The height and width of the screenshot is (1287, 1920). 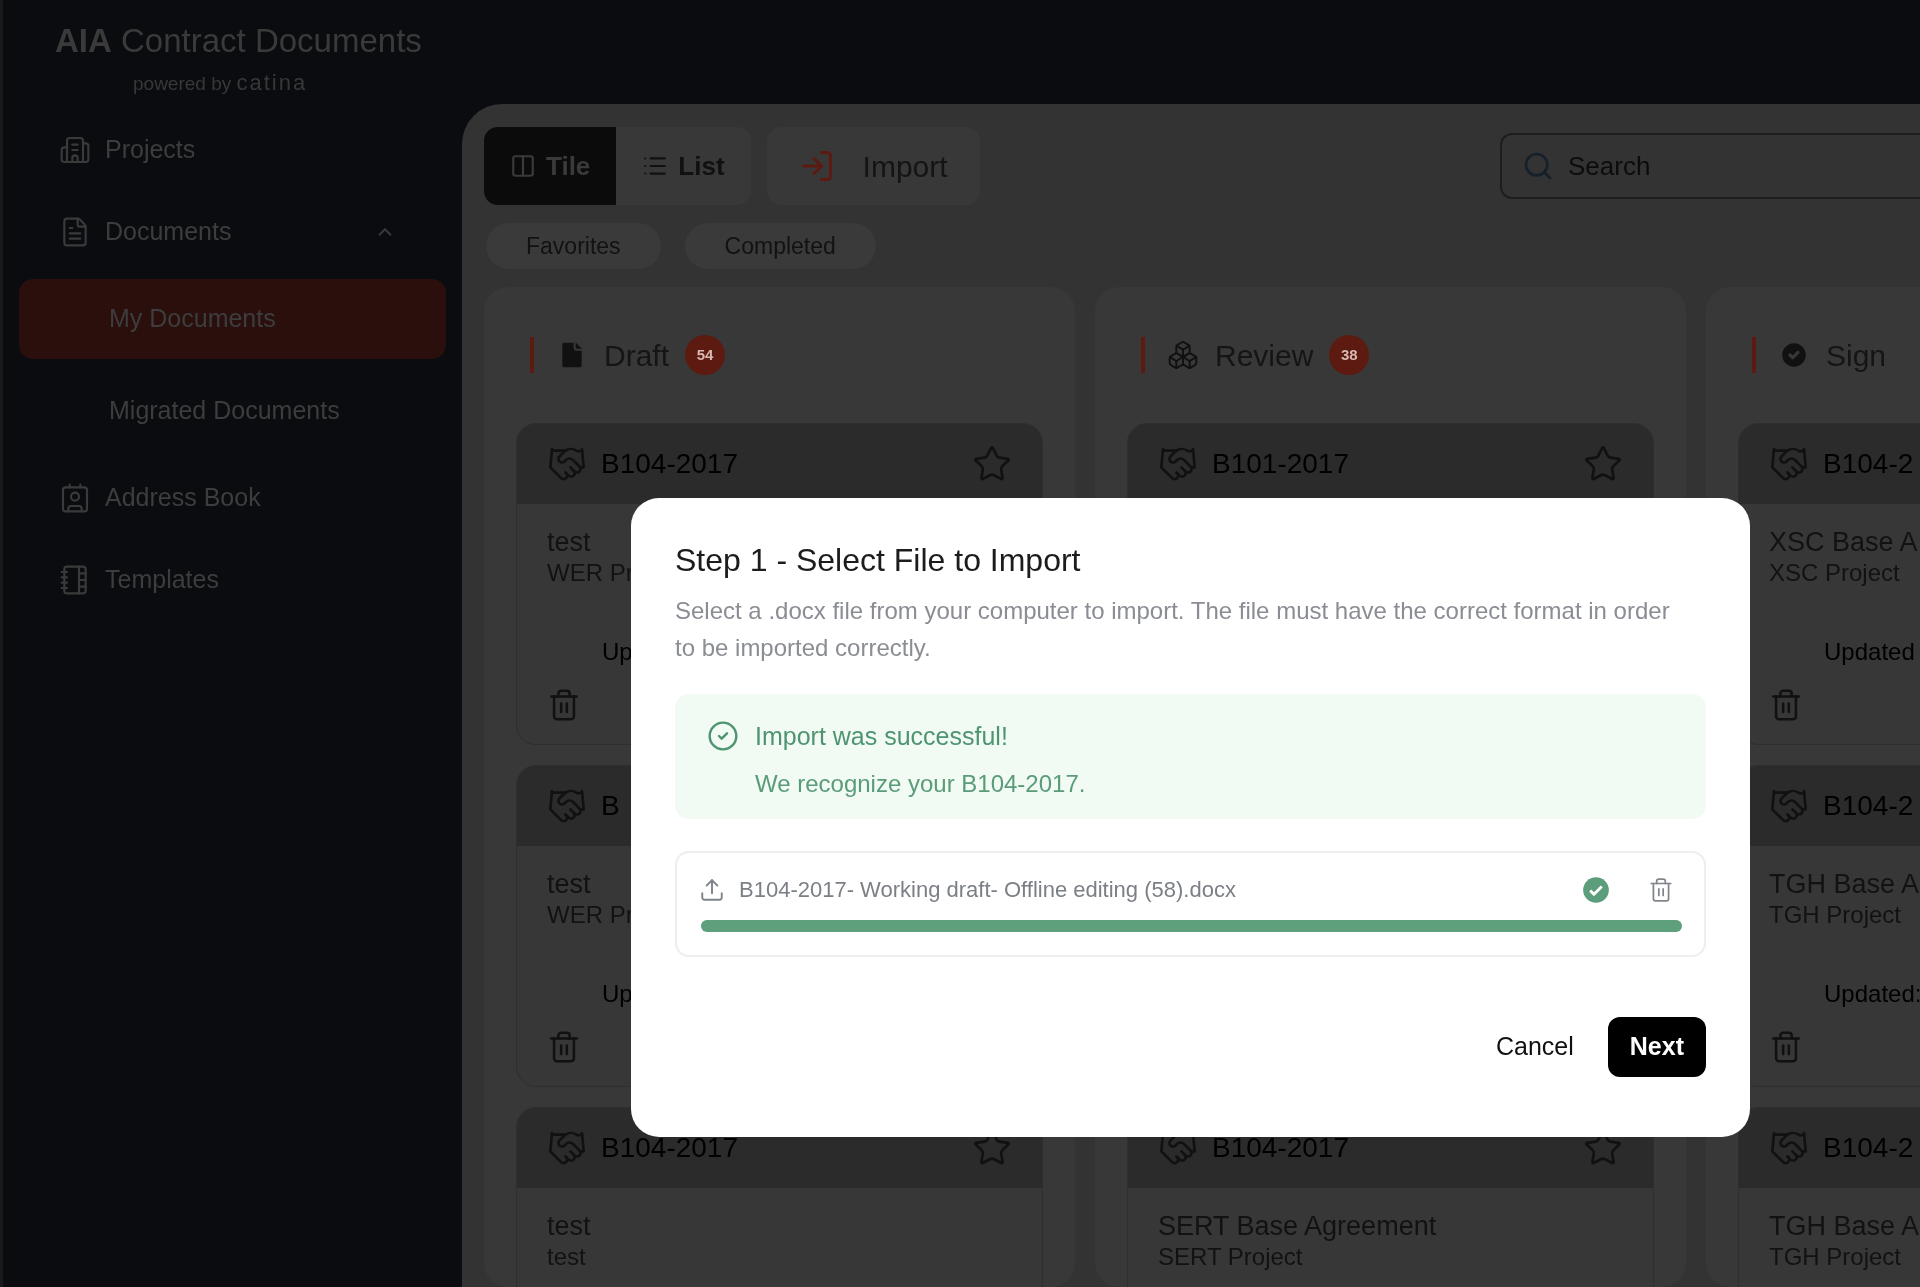 I want to click on file-name: B104-2017- Working draft- Offline editing (58).docx, so click(x=988, y=890).